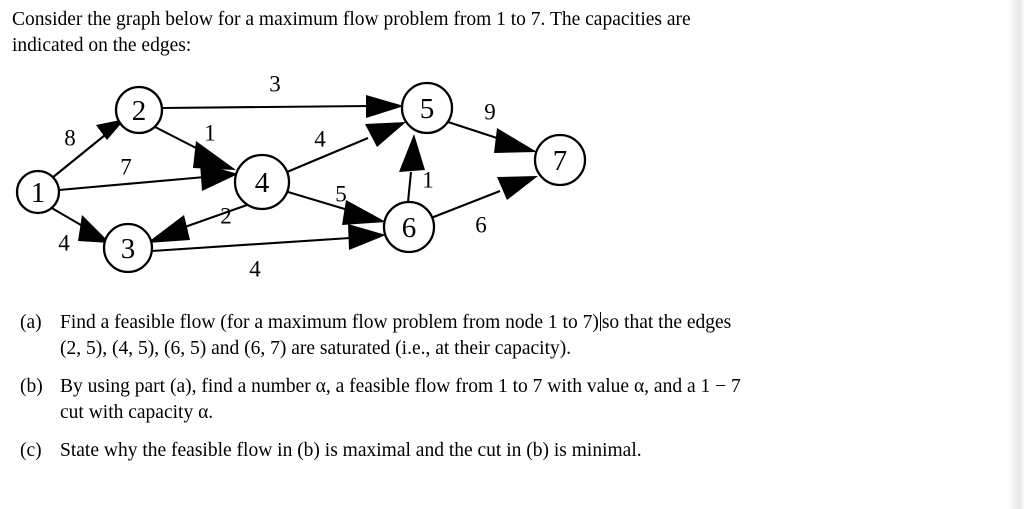  I want to click on edge-label-5-7: 9, so click(490, 112).